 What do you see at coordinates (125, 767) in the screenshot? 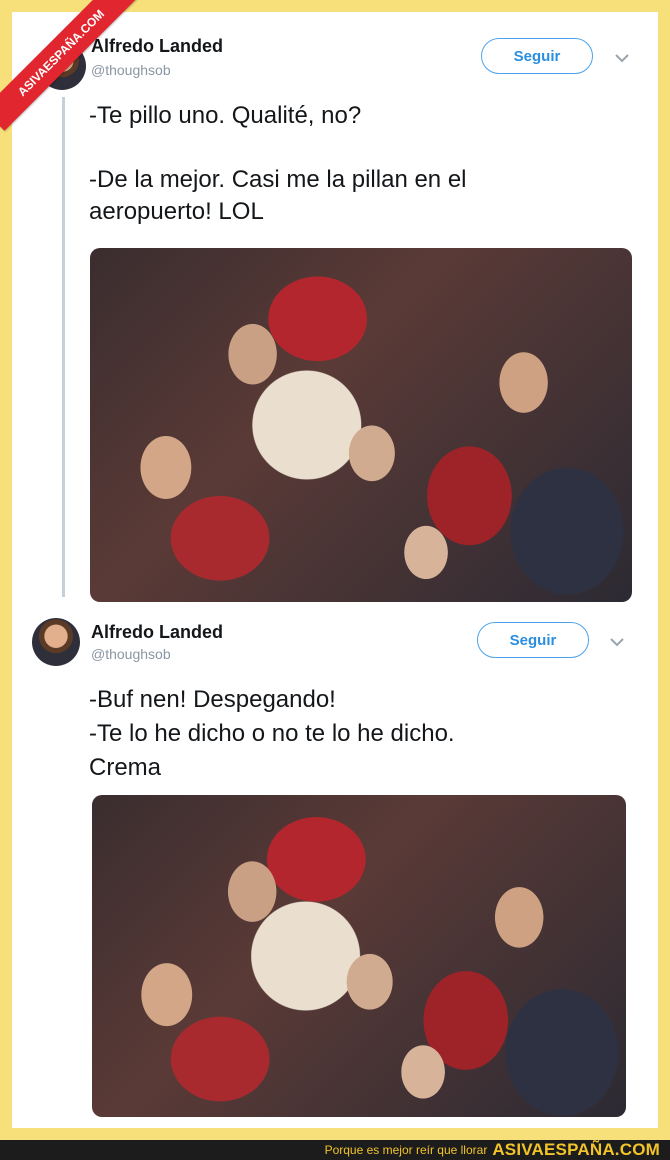
I see `tweet-text-line: Crema` at bounding box center [125, 767].